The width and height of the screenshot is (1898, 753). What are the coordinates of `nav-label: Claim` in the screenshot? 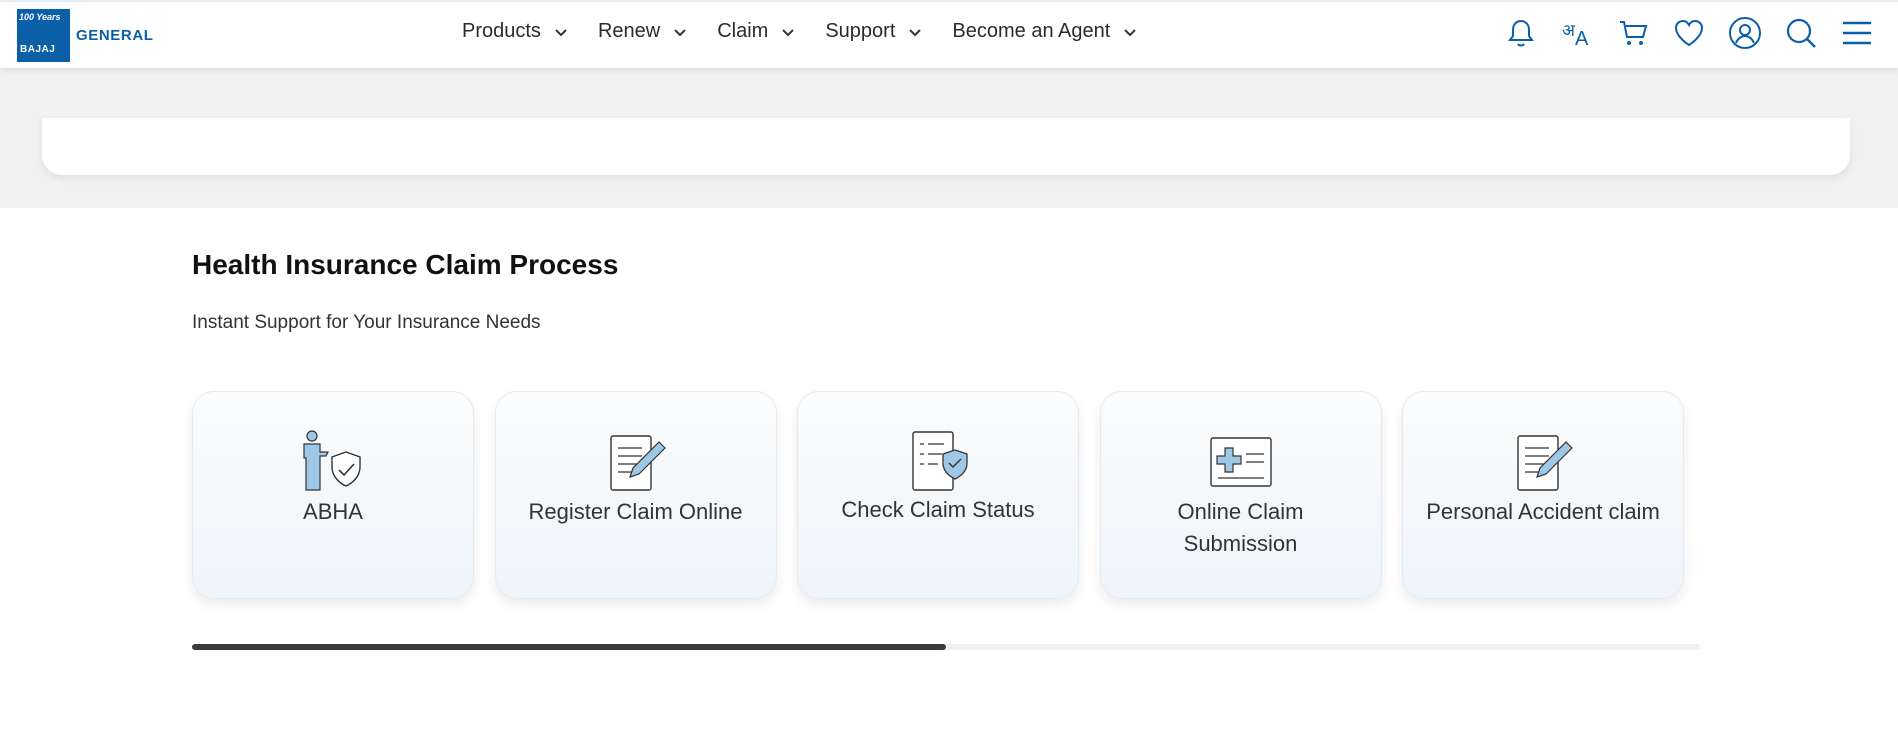 It's located at (743, 31).